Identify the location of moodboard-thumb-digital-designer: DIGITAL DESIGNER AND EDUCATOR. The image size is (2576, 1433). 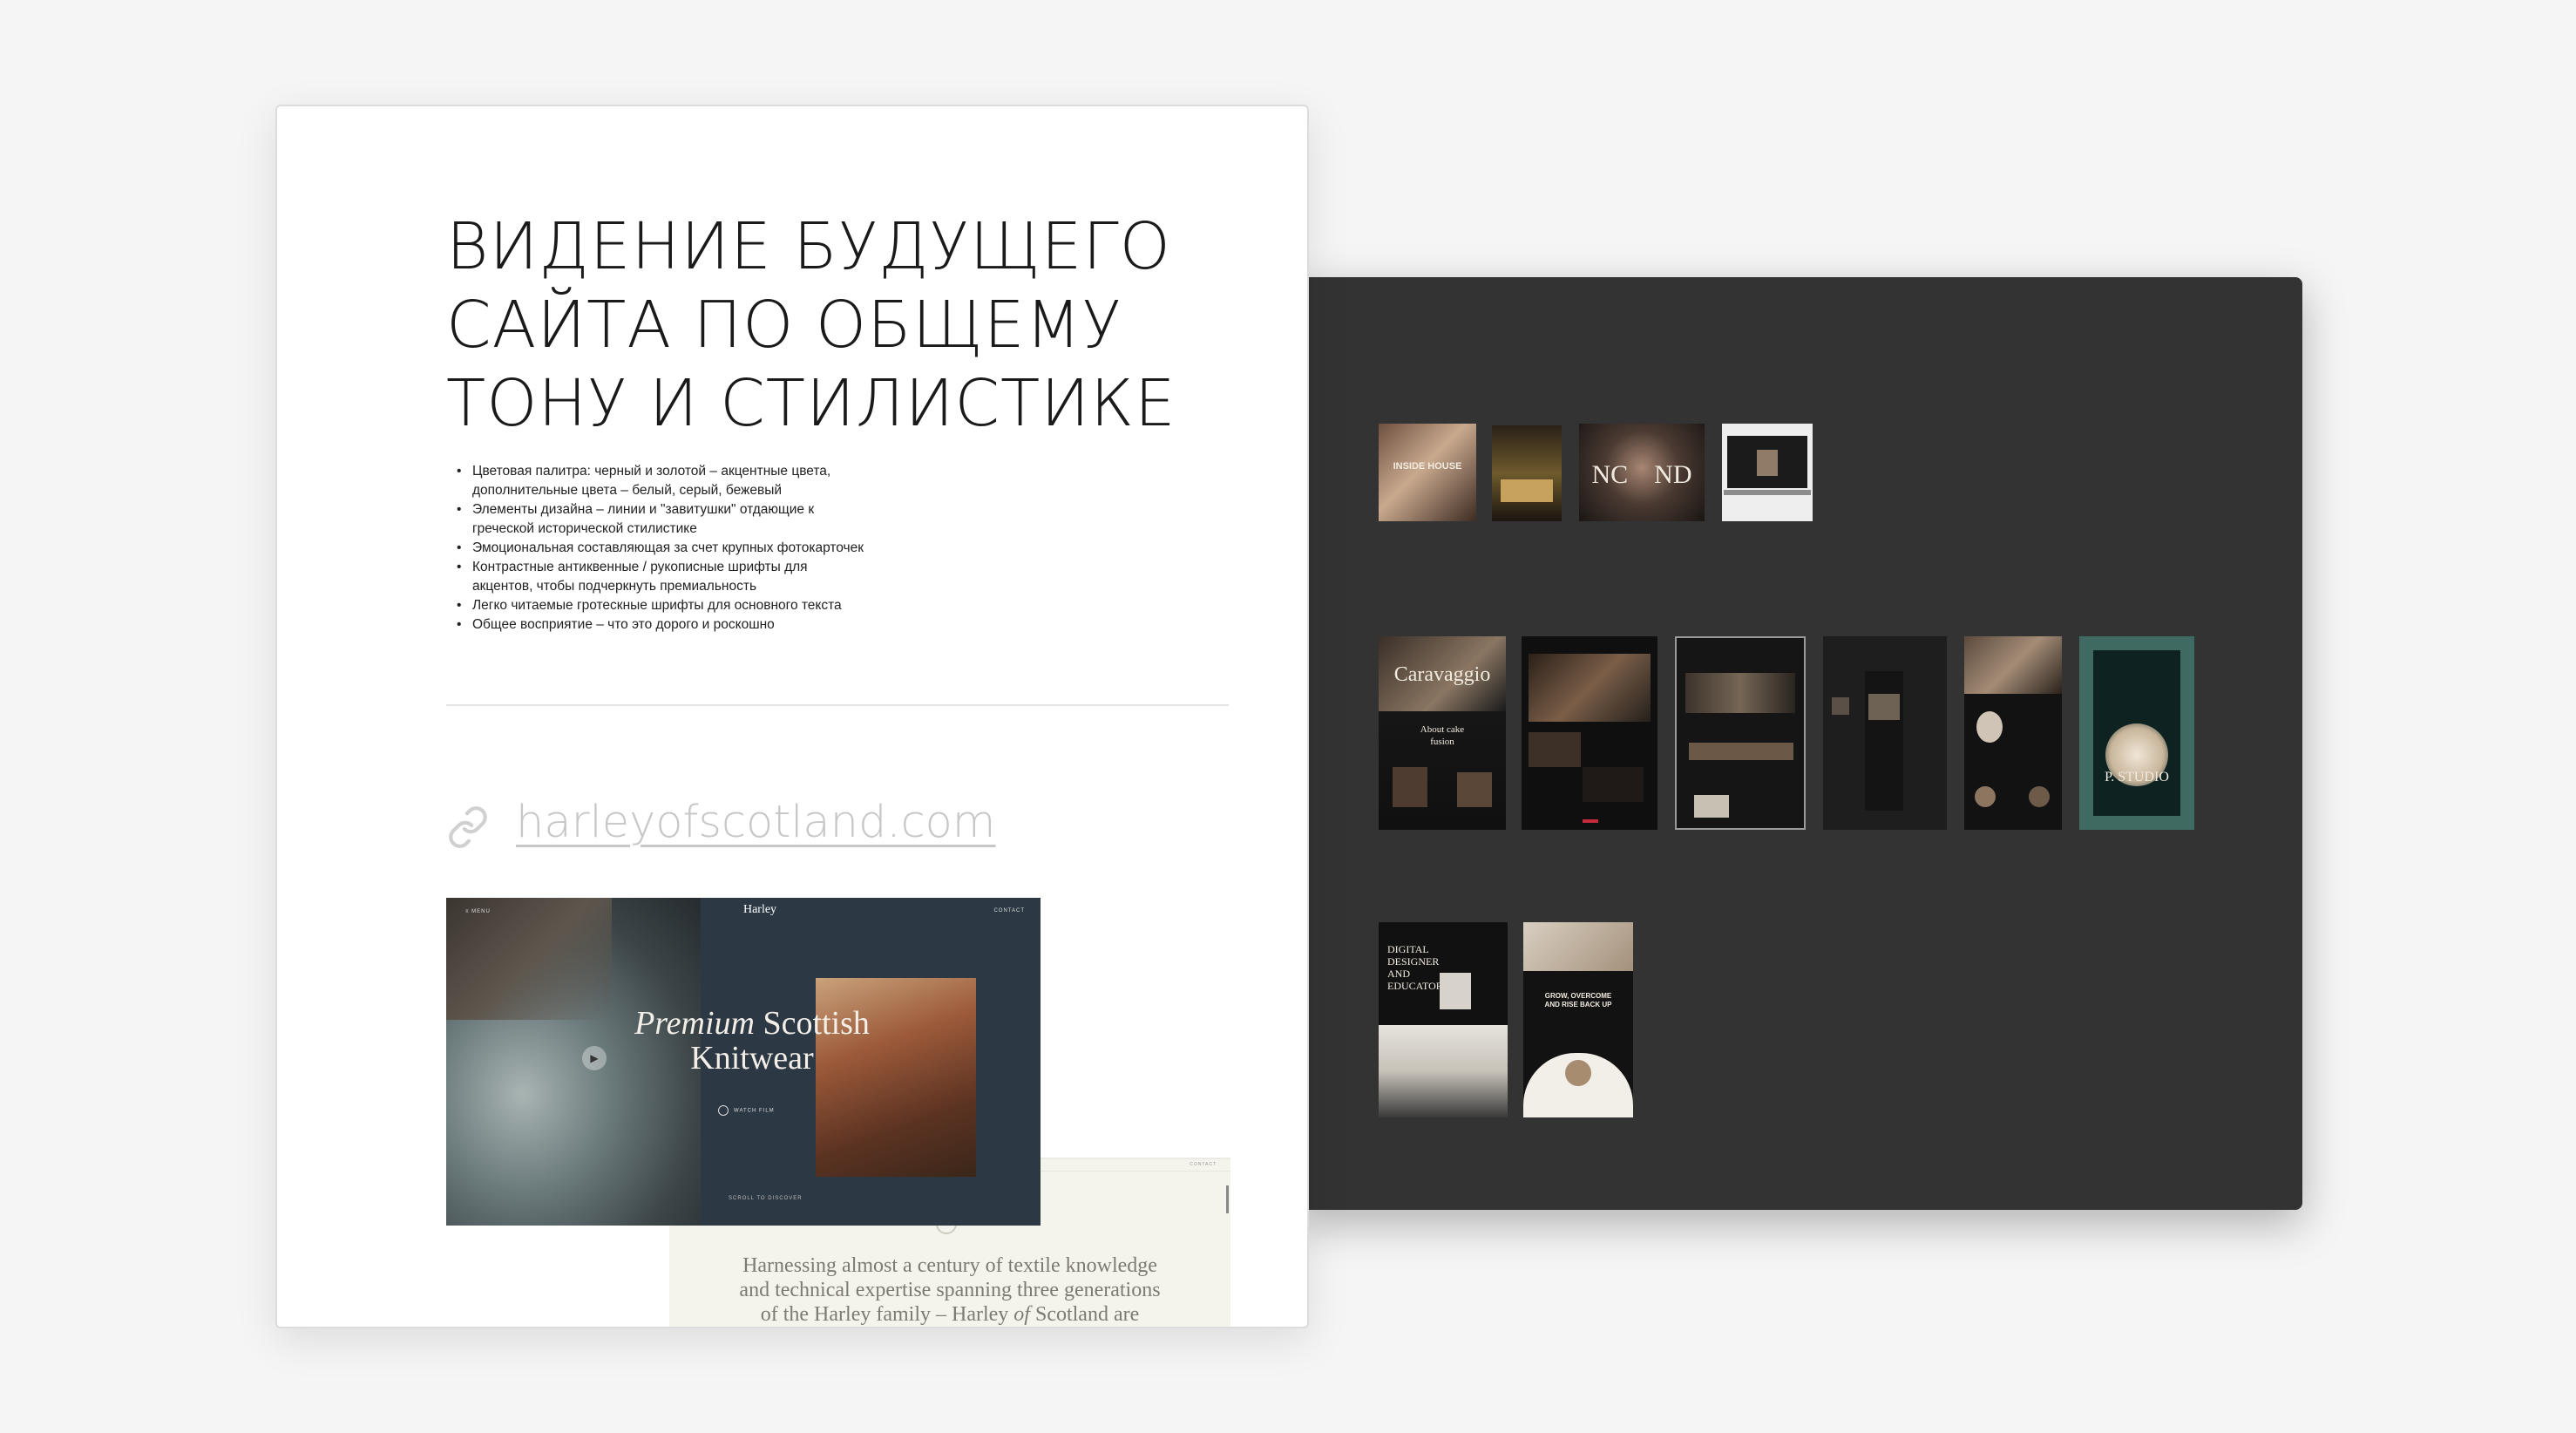
(1444, 1020).